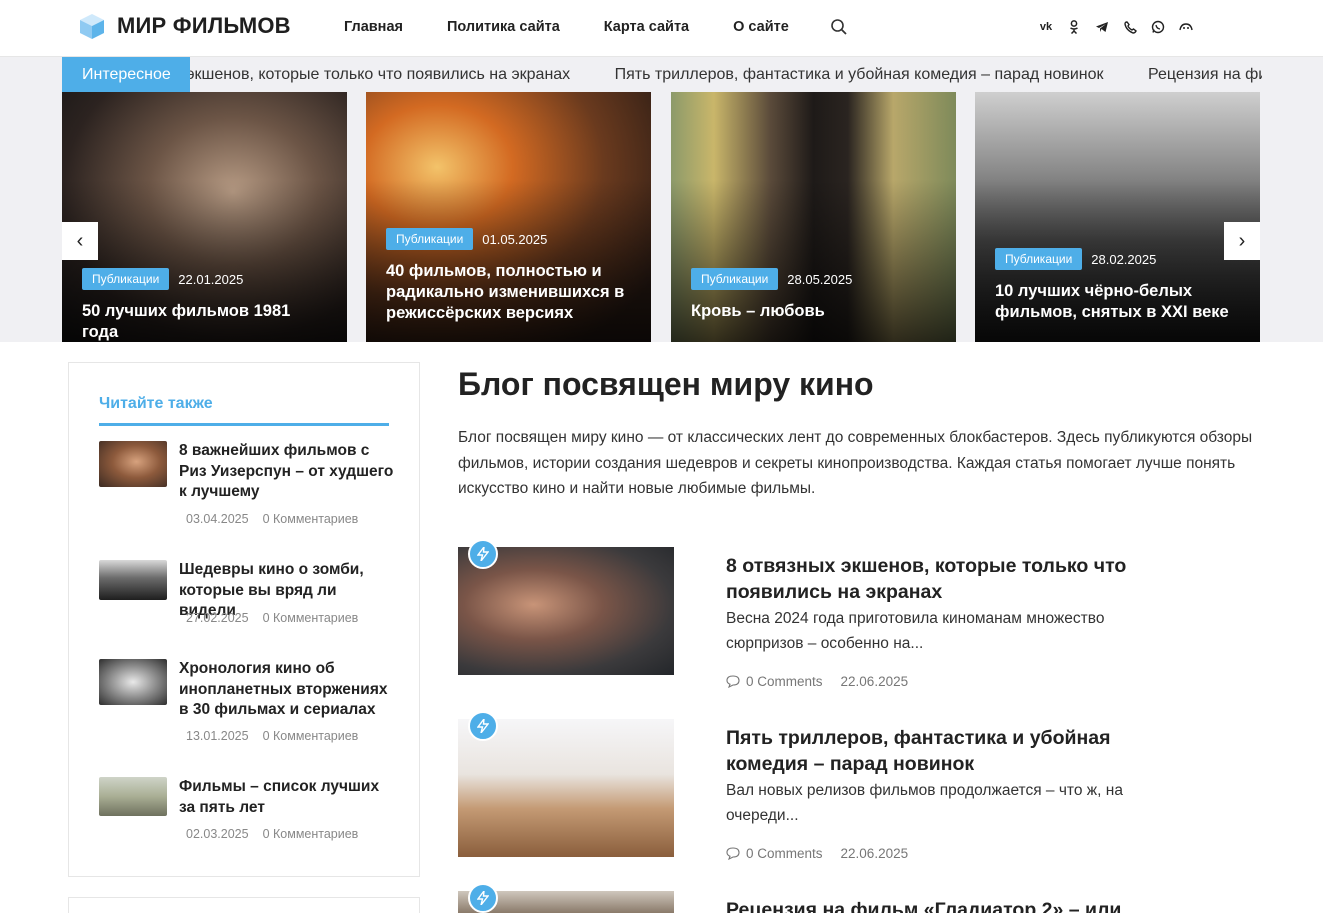 This screenshot has height=913, width=1323. Describe the element at coordinates (961, 905) in the screenshot. I see `post-title: Рецензия на фильм «Гладиатор 2» – или` at that location.